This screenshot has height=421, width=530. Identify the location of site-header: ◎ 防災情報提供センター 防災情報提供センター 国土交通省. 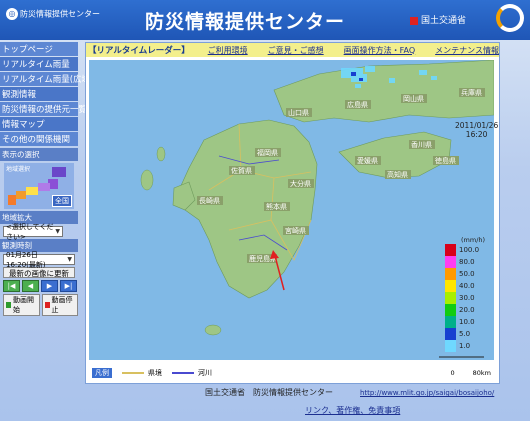
(265, 20).